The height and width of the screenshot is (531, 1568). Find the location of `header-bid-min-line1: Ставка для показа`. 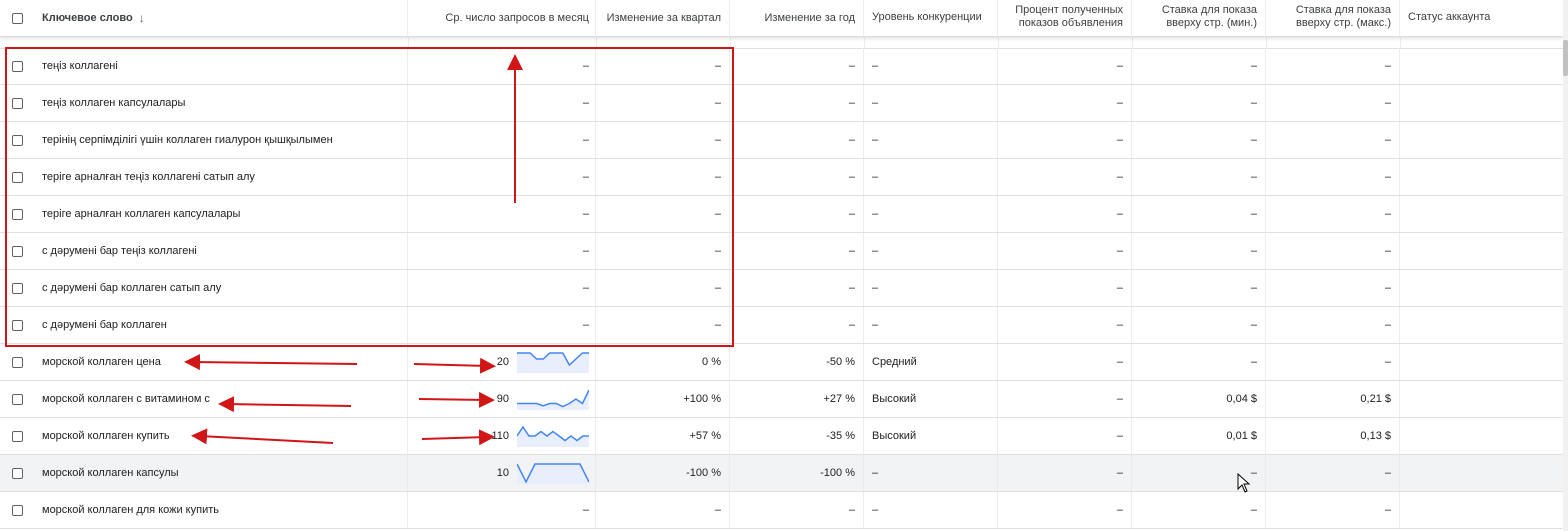

header-bid-min-line1: Ставка для показа is located at coordinates (1209, 10).